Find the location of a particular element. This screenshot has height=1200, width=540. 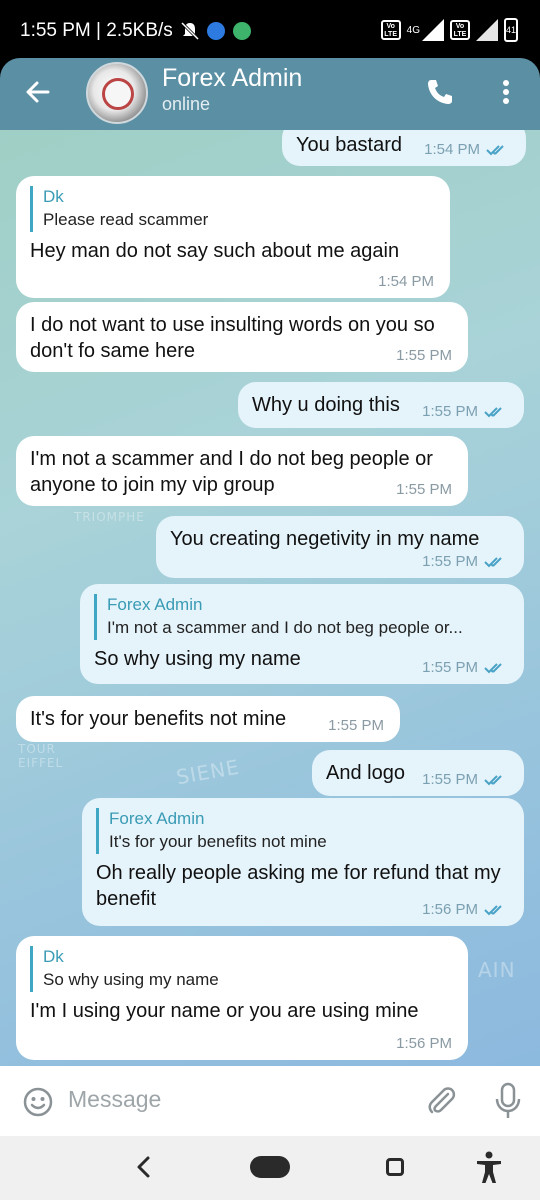

mute-bell-icon is located at coordinates (189, 31).